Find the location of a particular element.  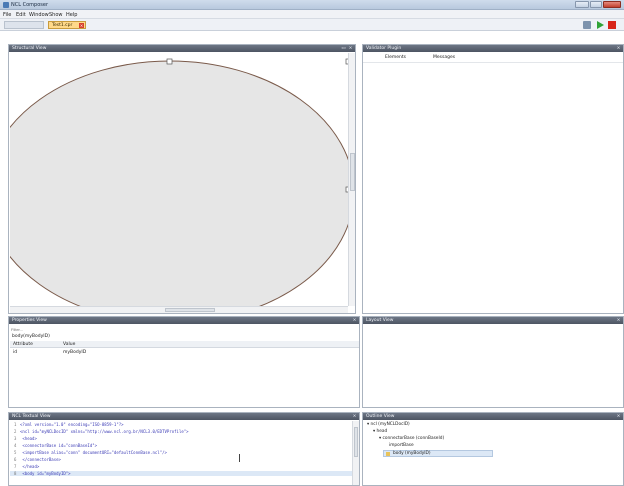

textual-vscroll-thumb is located at coordinates (356, 442).